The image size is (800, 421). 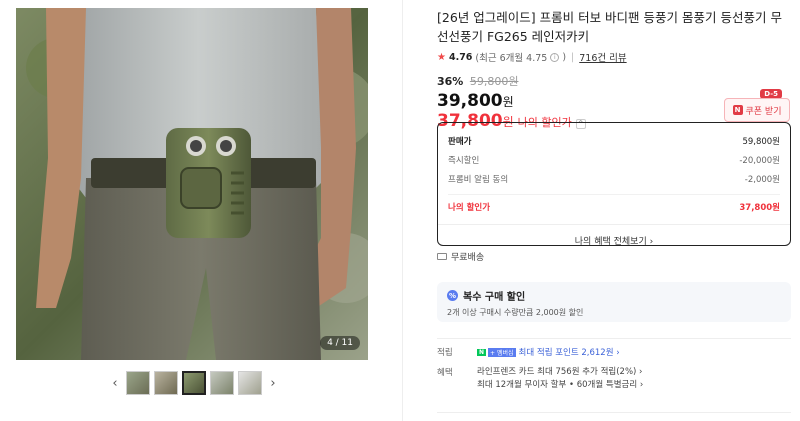 I want to click on rating-recent: (최근 6개월 4.75, so click(x=511, y=58).